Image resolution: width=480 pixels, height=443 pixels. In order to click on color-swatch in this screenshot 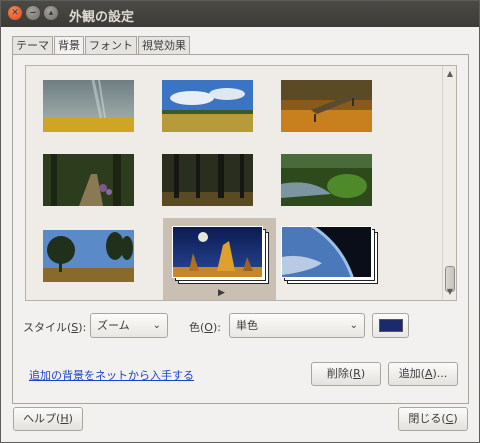, I will do `click(391, 325)`.